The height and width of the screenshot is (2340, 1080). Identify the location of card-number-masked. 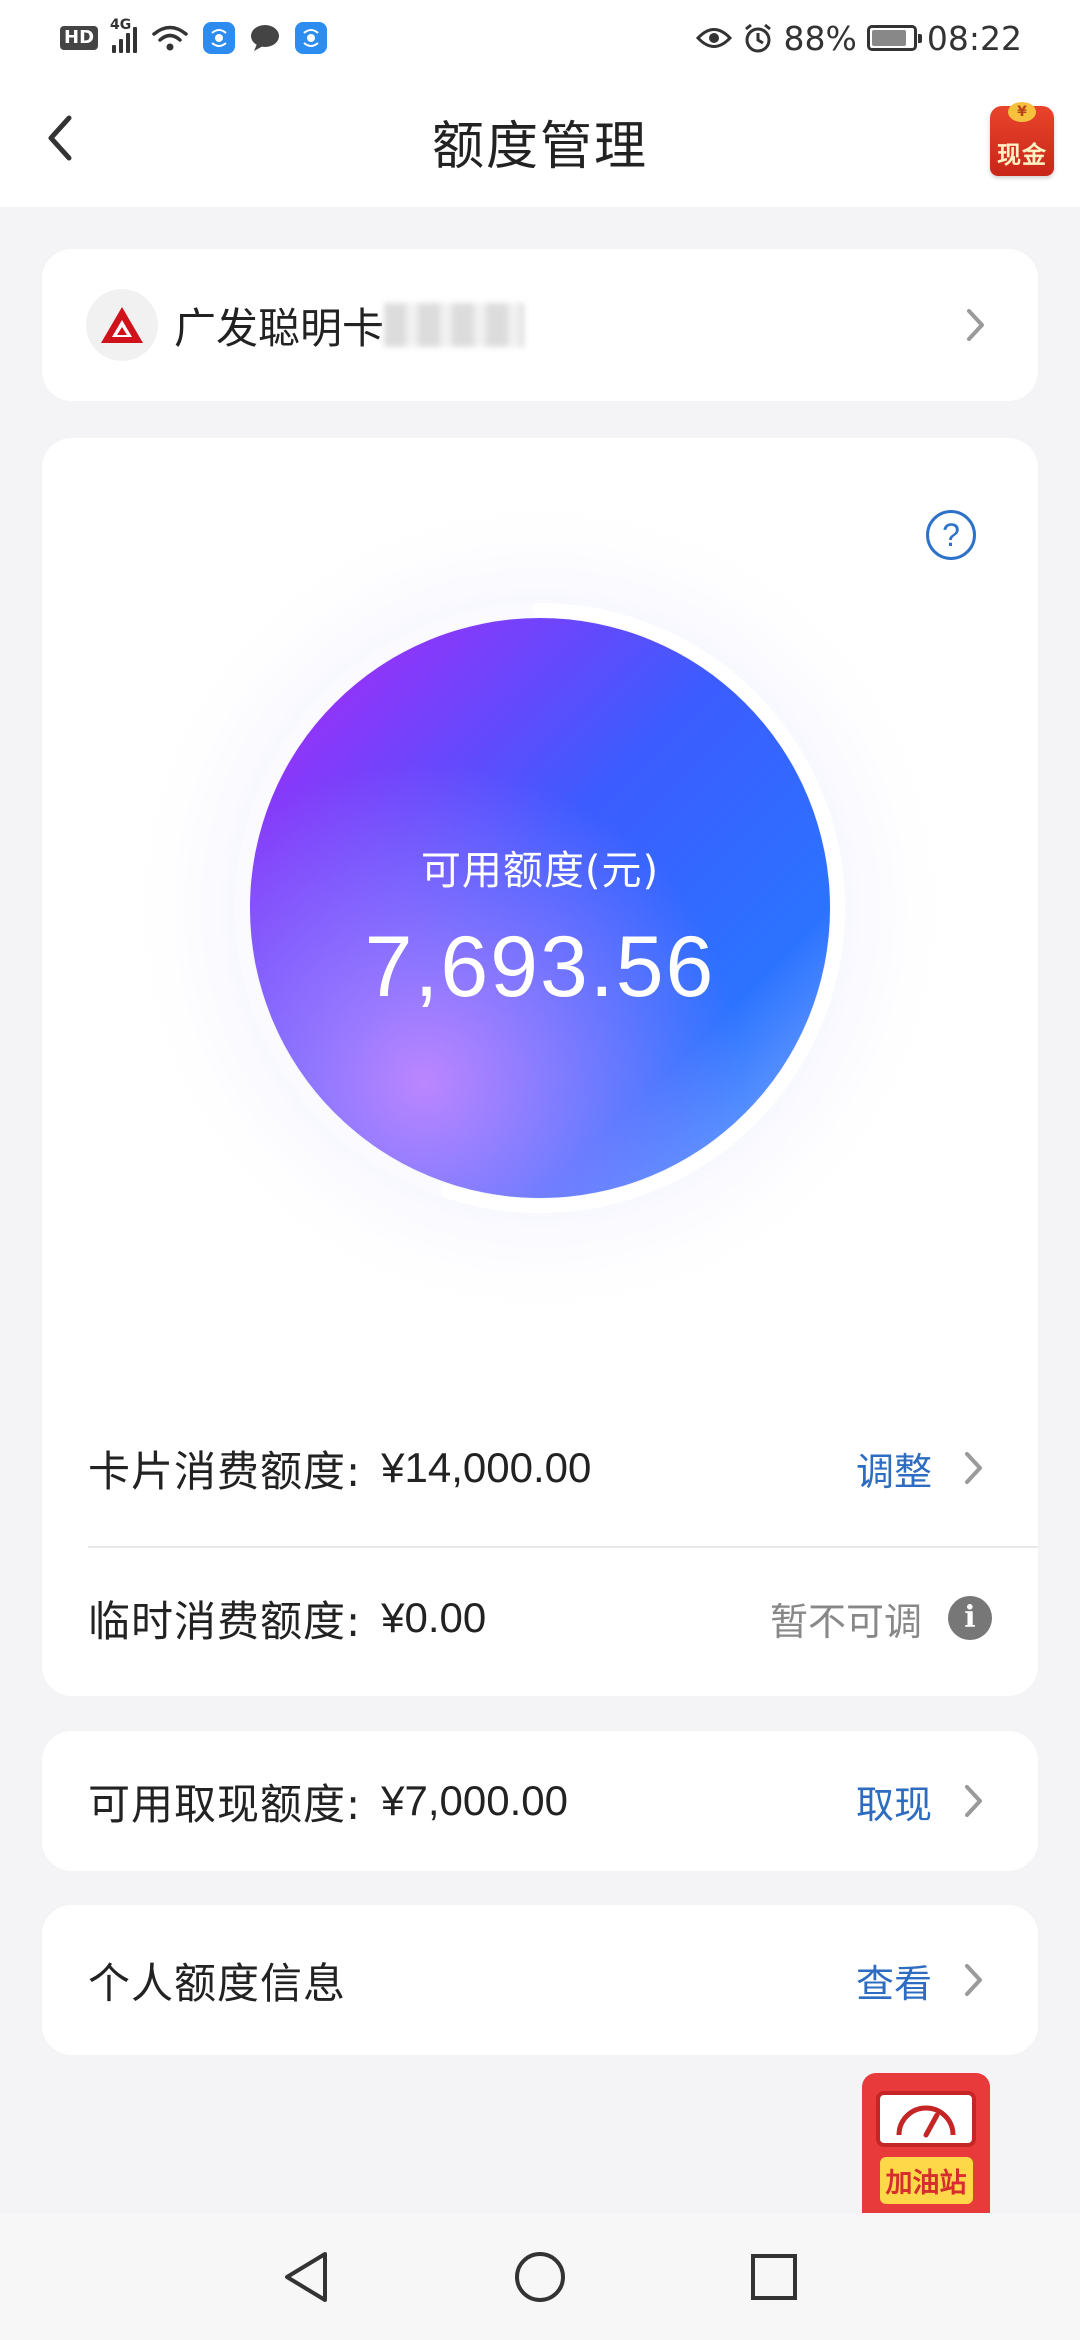
(454, 325).